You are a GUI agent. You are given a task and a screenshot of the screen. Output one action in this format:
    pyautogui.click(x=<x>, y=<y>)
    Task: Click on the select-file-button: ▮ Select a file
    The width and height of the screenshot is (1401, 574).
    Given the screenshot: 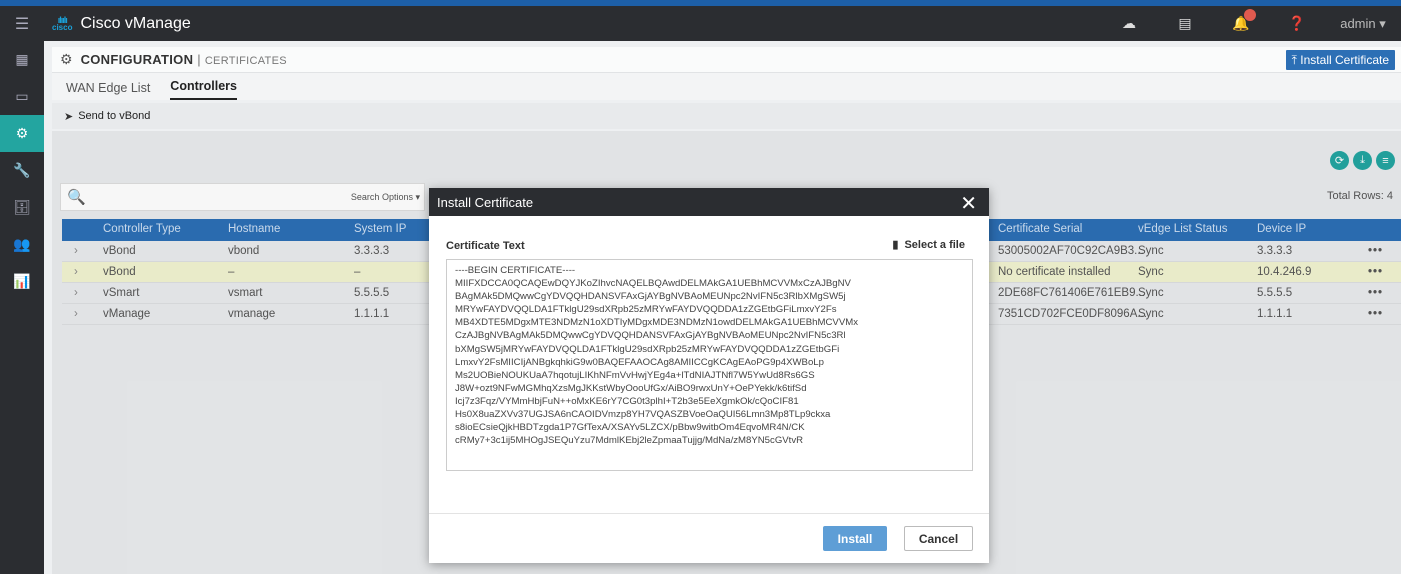 What is the action you would take?
    pyautogui.click(x=928, y=244)
    